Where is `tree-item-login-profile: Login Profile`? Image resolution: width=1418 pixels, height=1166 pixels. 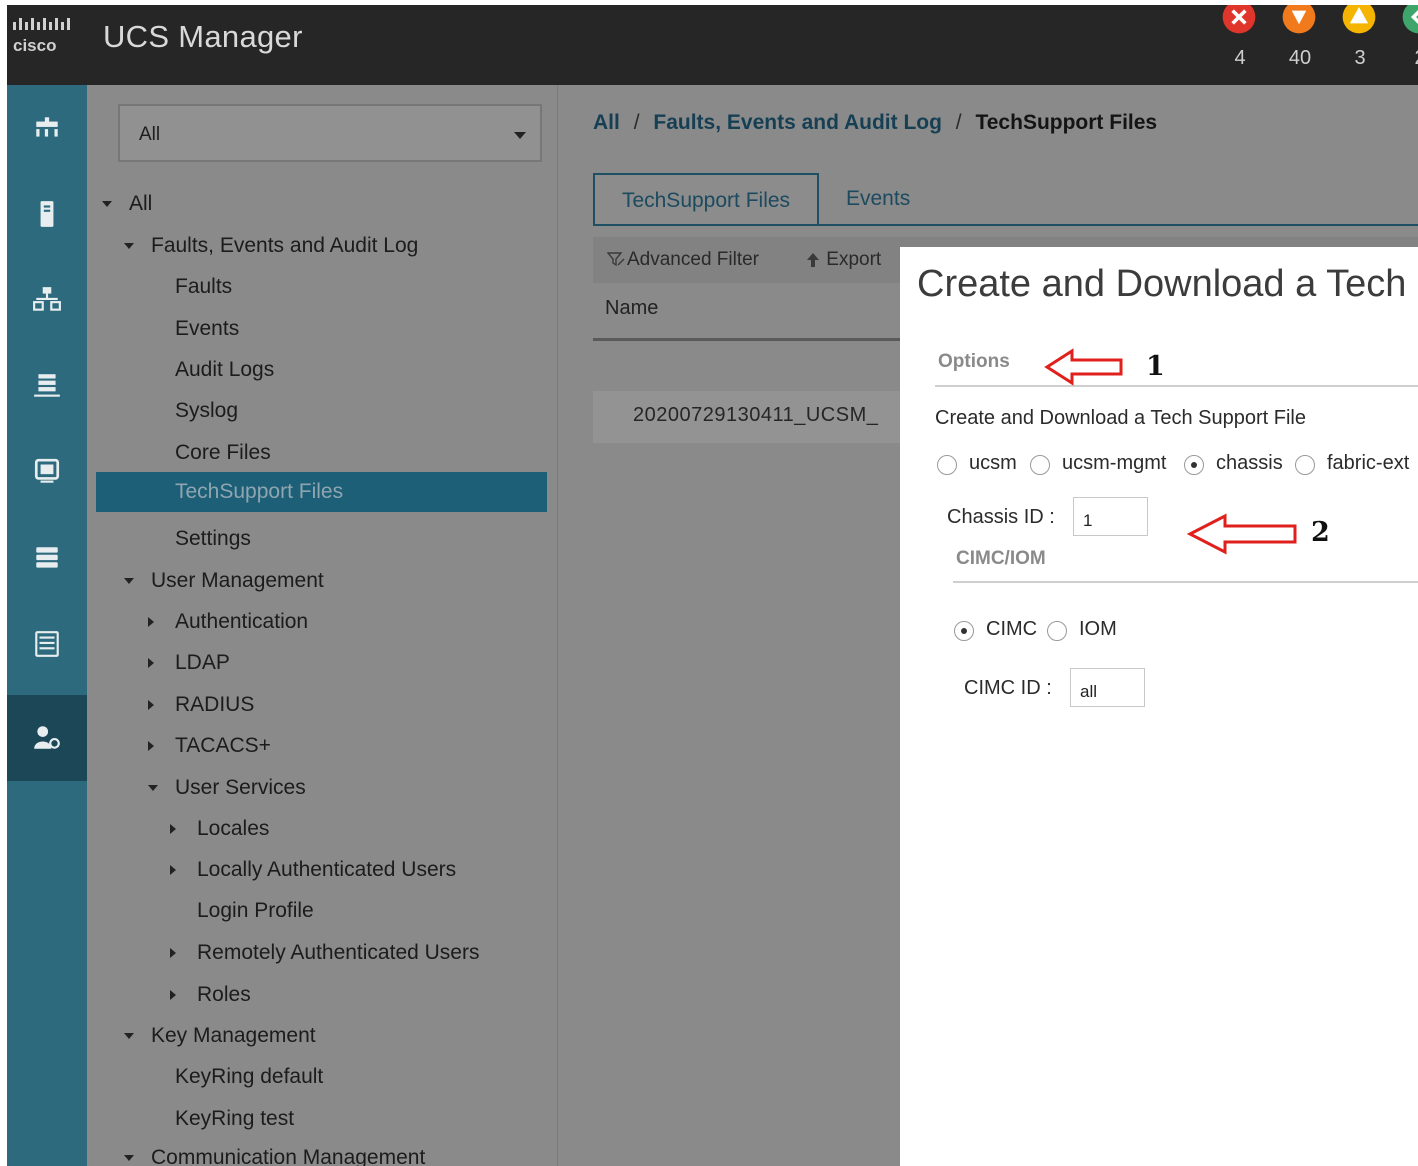 tree-item-login-profile: Login Profile is located at coordinates (317, 911).